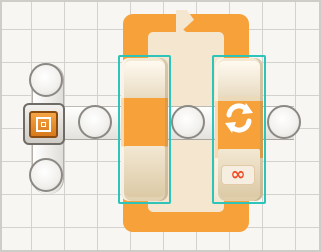  Describe the element at coordinates (239, 118) in the screenshot. I see `loop-cycle-icon` at that location.